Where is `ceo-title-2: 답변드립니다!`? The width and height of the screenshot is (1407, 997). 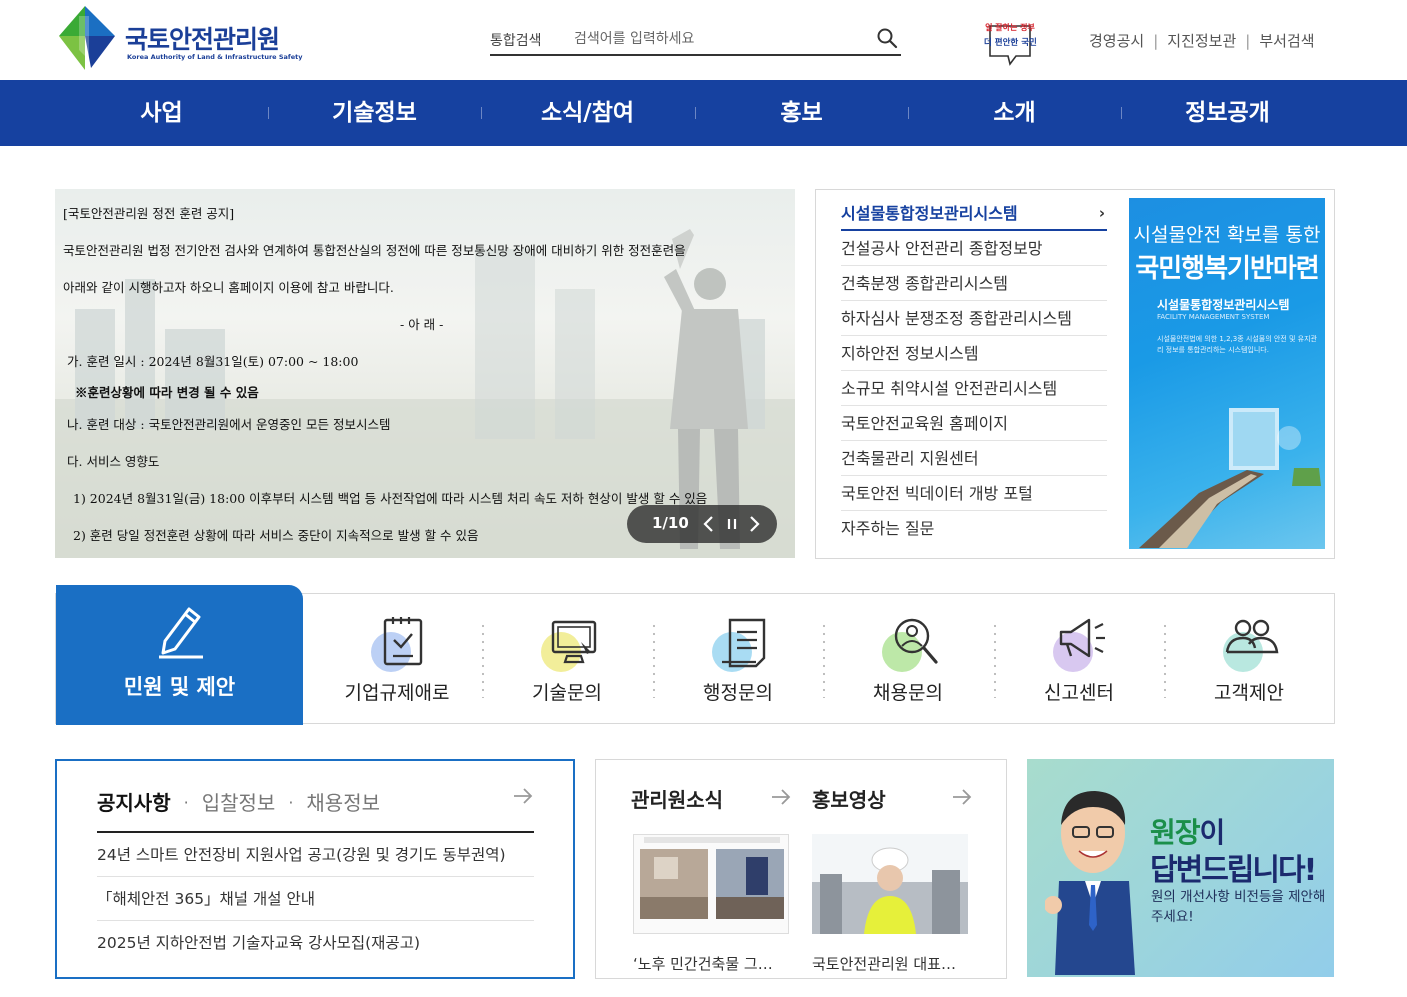
ceo-title-2: 답변드립니다! is located at coordinates (1233, 870).